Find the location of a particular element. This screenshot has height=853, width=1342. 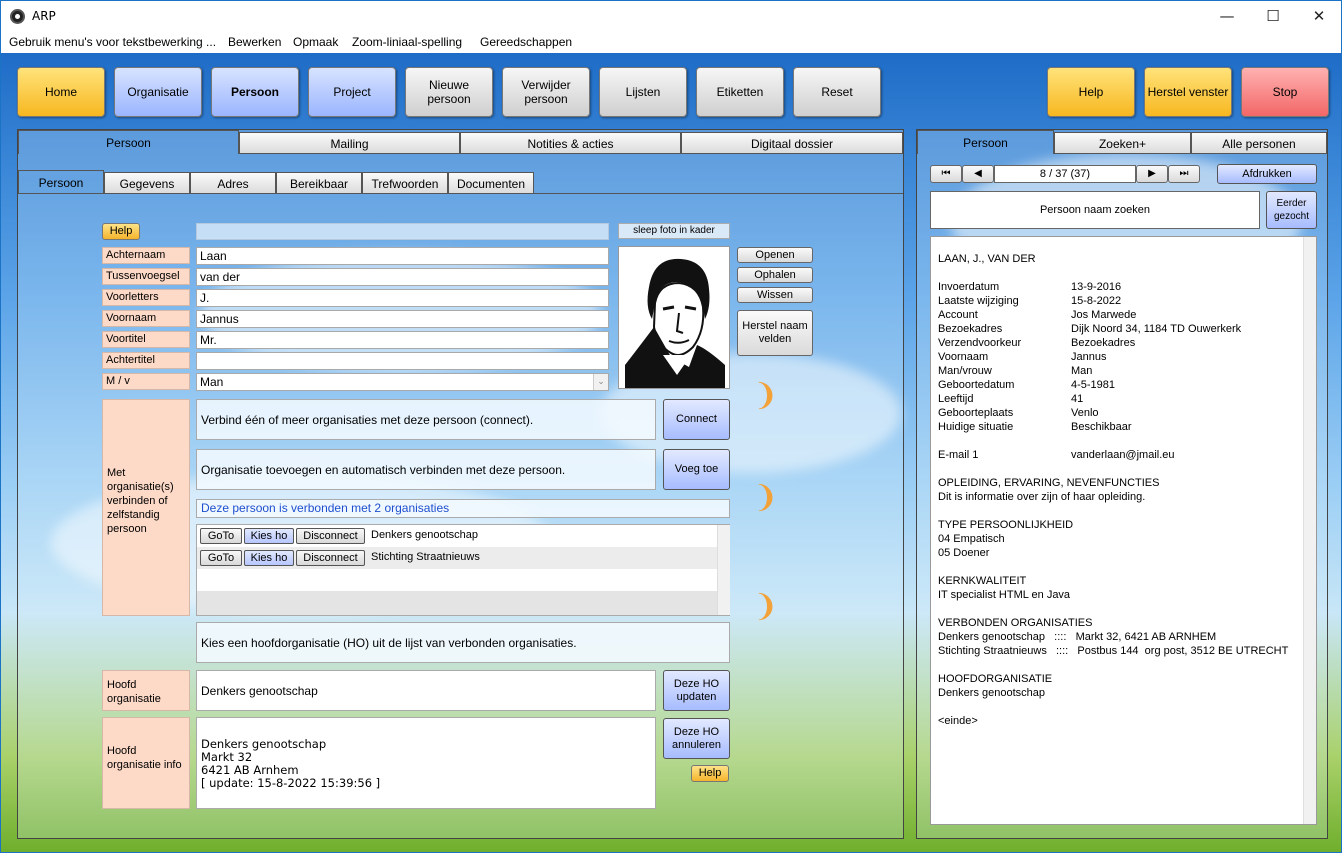

verwijder-persoon-button: Verwijder persoon is located at coordinates (546, 92).